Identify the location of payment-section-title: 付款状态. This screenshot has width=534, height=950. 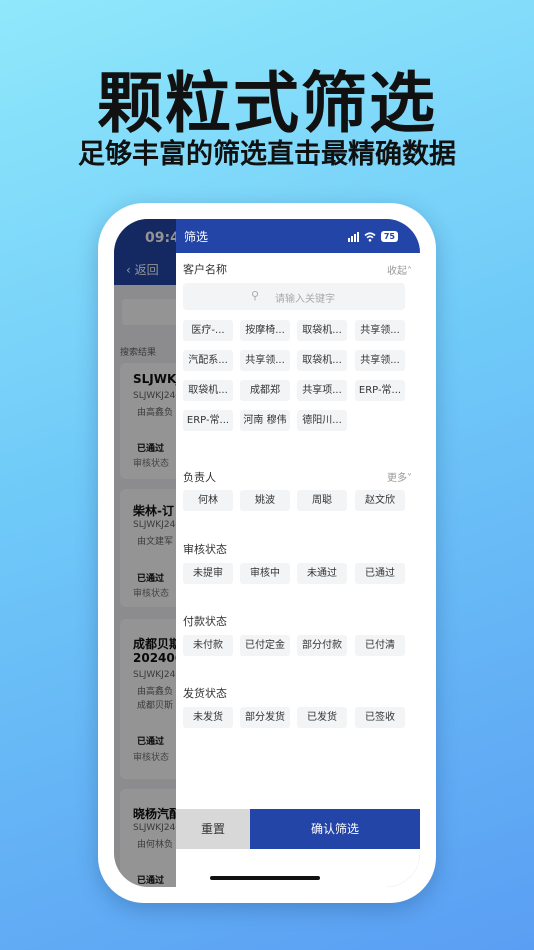
(205, 621).